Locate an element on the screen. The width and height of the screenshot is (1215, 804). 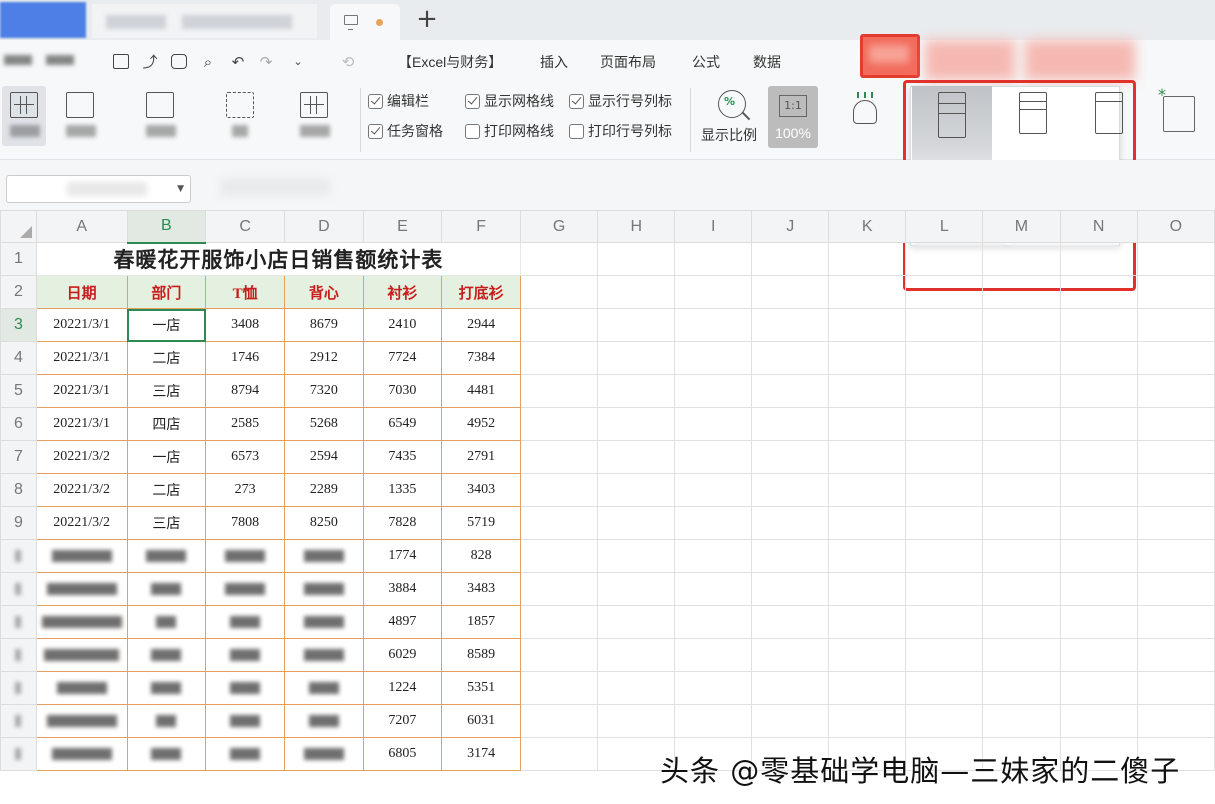
data-cell: 2912 is located at coordinates (323, 358).